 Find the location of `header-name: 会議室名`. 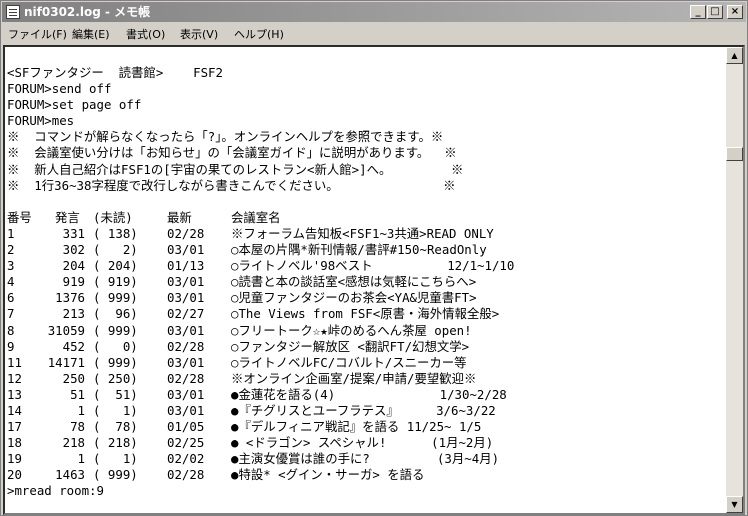

header-name: 会議室名 is located at coordinates (256, 217).